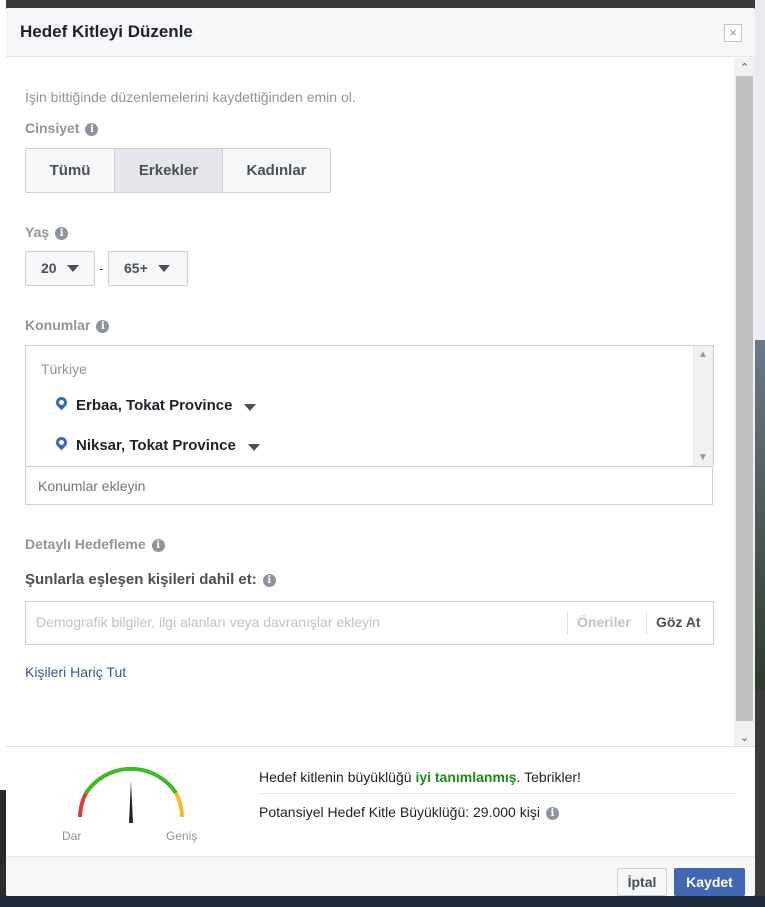 Image resolution: width=765 pixels, height=907 pixels. Describe the element at coordinates (58, 325) in the screenshot. I see `locations-label-text: Konumlar` at that location.